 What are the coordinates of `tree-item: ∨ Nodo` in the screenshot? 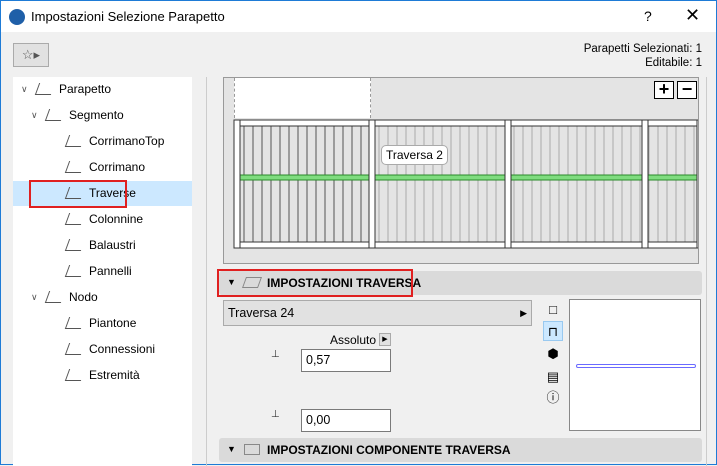 It's located at (102, 297).